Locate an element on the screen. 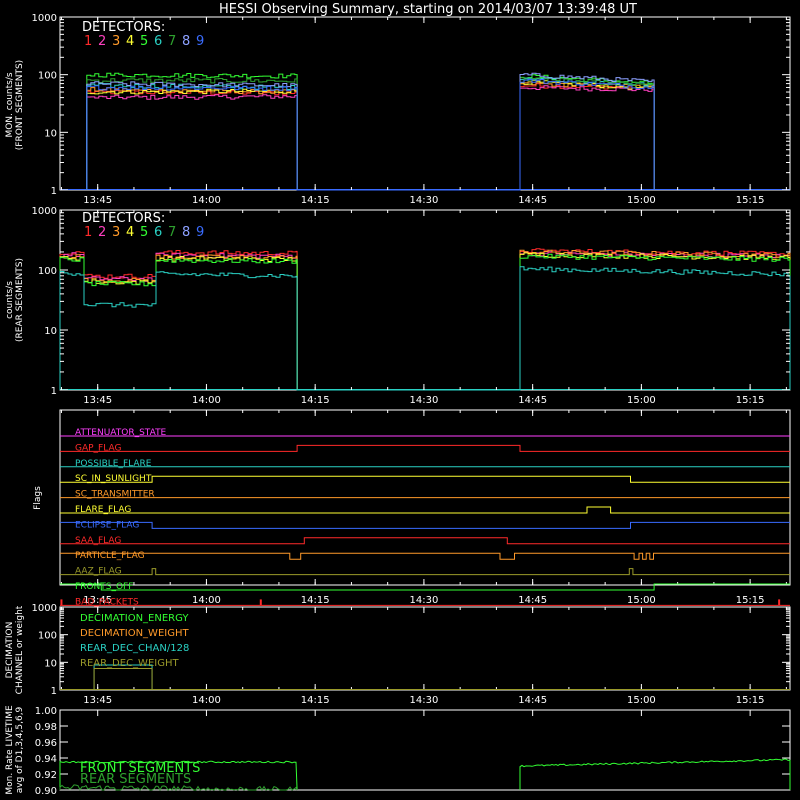 The image size is (800, 800). front-detector-number: 7 is located at coordinates (172, 41).